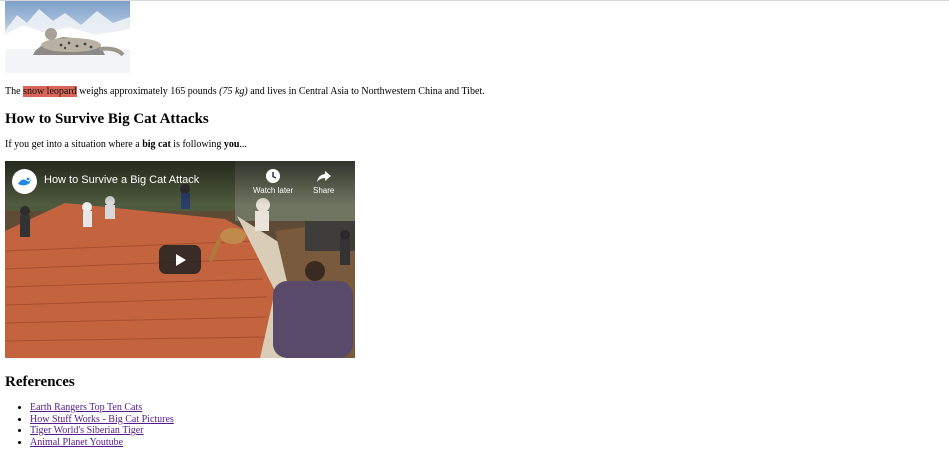 This screenshot has height=451, width=949. What do you see at coordinates (87, 430) in the screenshot?
I see `reference-link: Tiger World's Siberian Tiger` at bounding box center [87, 430].